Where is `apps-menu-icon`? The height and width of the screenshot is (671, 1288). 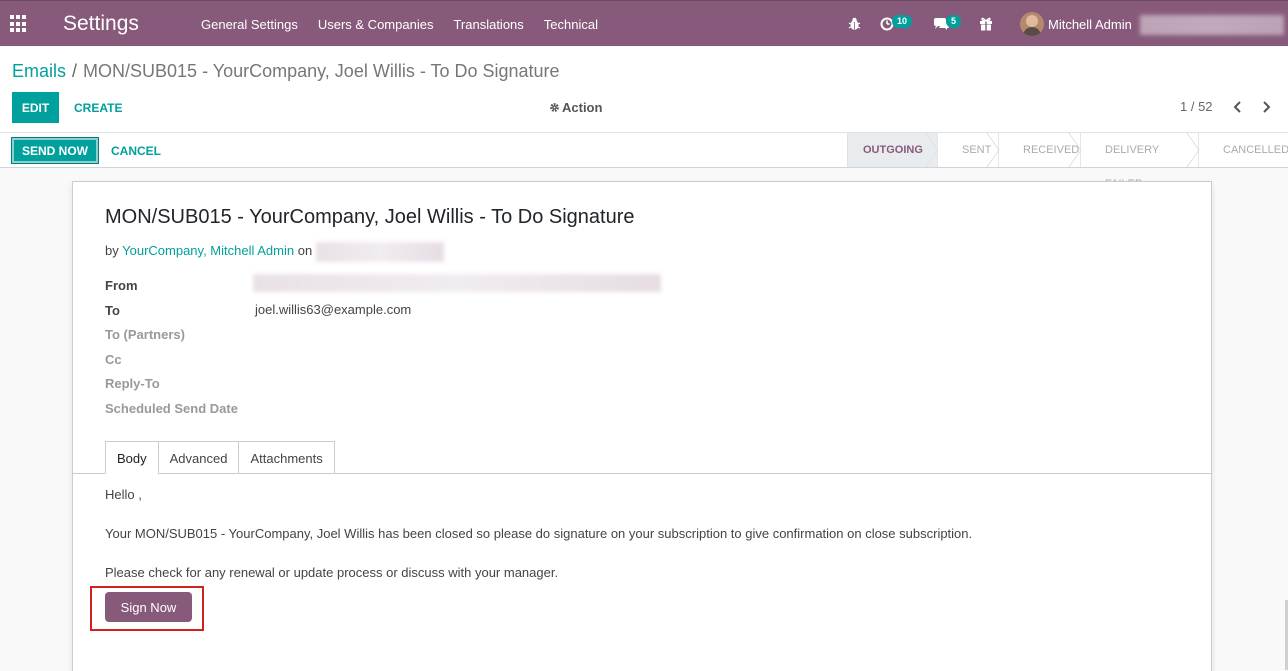
apps-menu-icon is located at coordinates (20, 24).